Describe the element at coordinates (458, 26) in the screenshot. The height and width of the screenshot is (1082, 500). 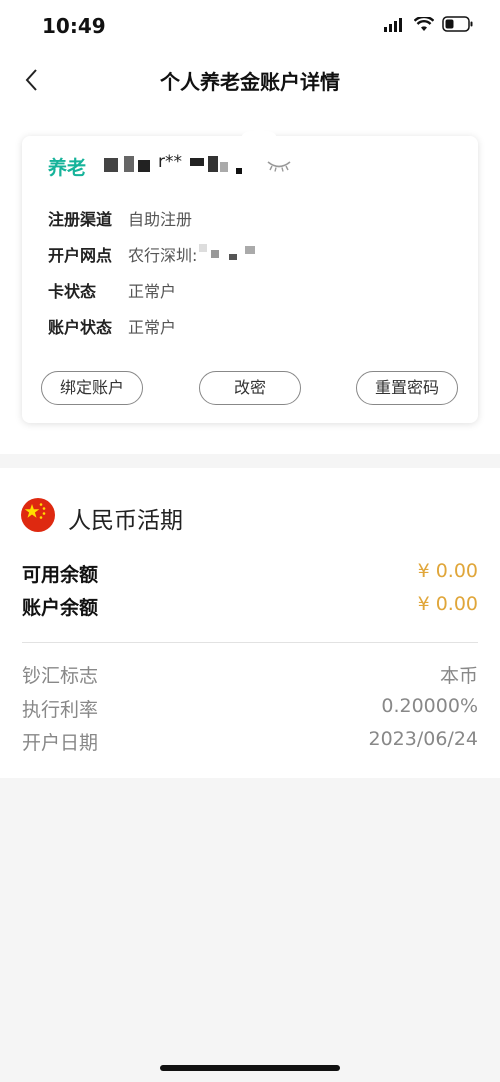
I see `battery-icon` at that location.